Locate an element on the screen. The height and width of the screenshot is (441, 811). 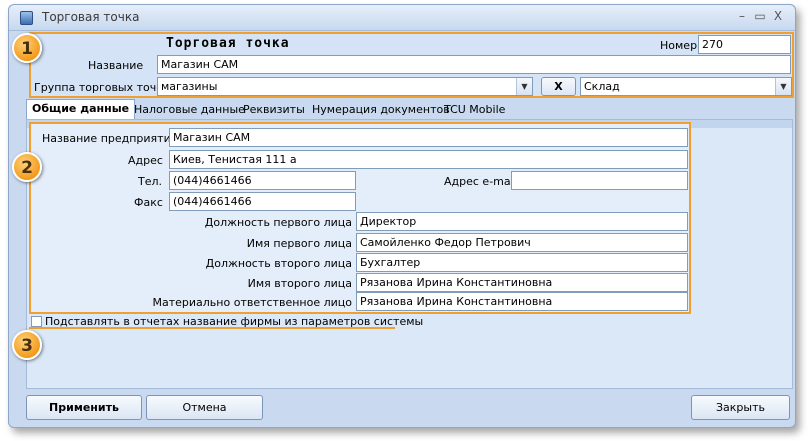
substitute-firm-checkbox is located at coordinates (36, 321).